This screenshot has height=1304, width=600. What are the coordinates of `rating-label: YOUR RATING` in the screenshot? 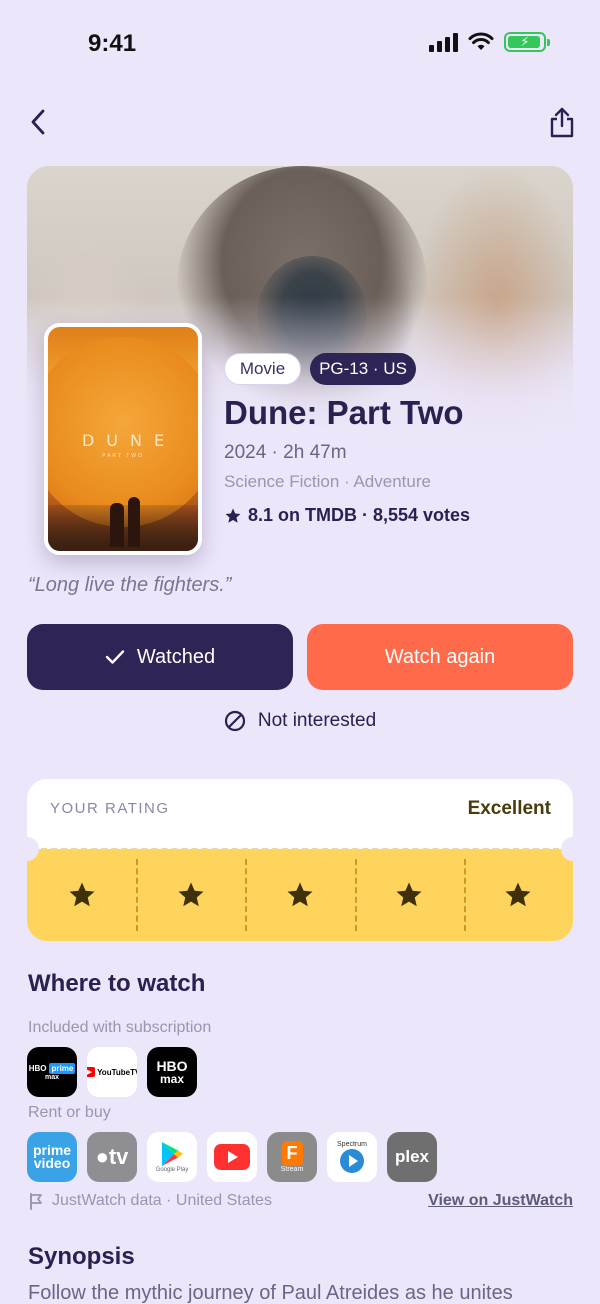 It's located at (110, 808).